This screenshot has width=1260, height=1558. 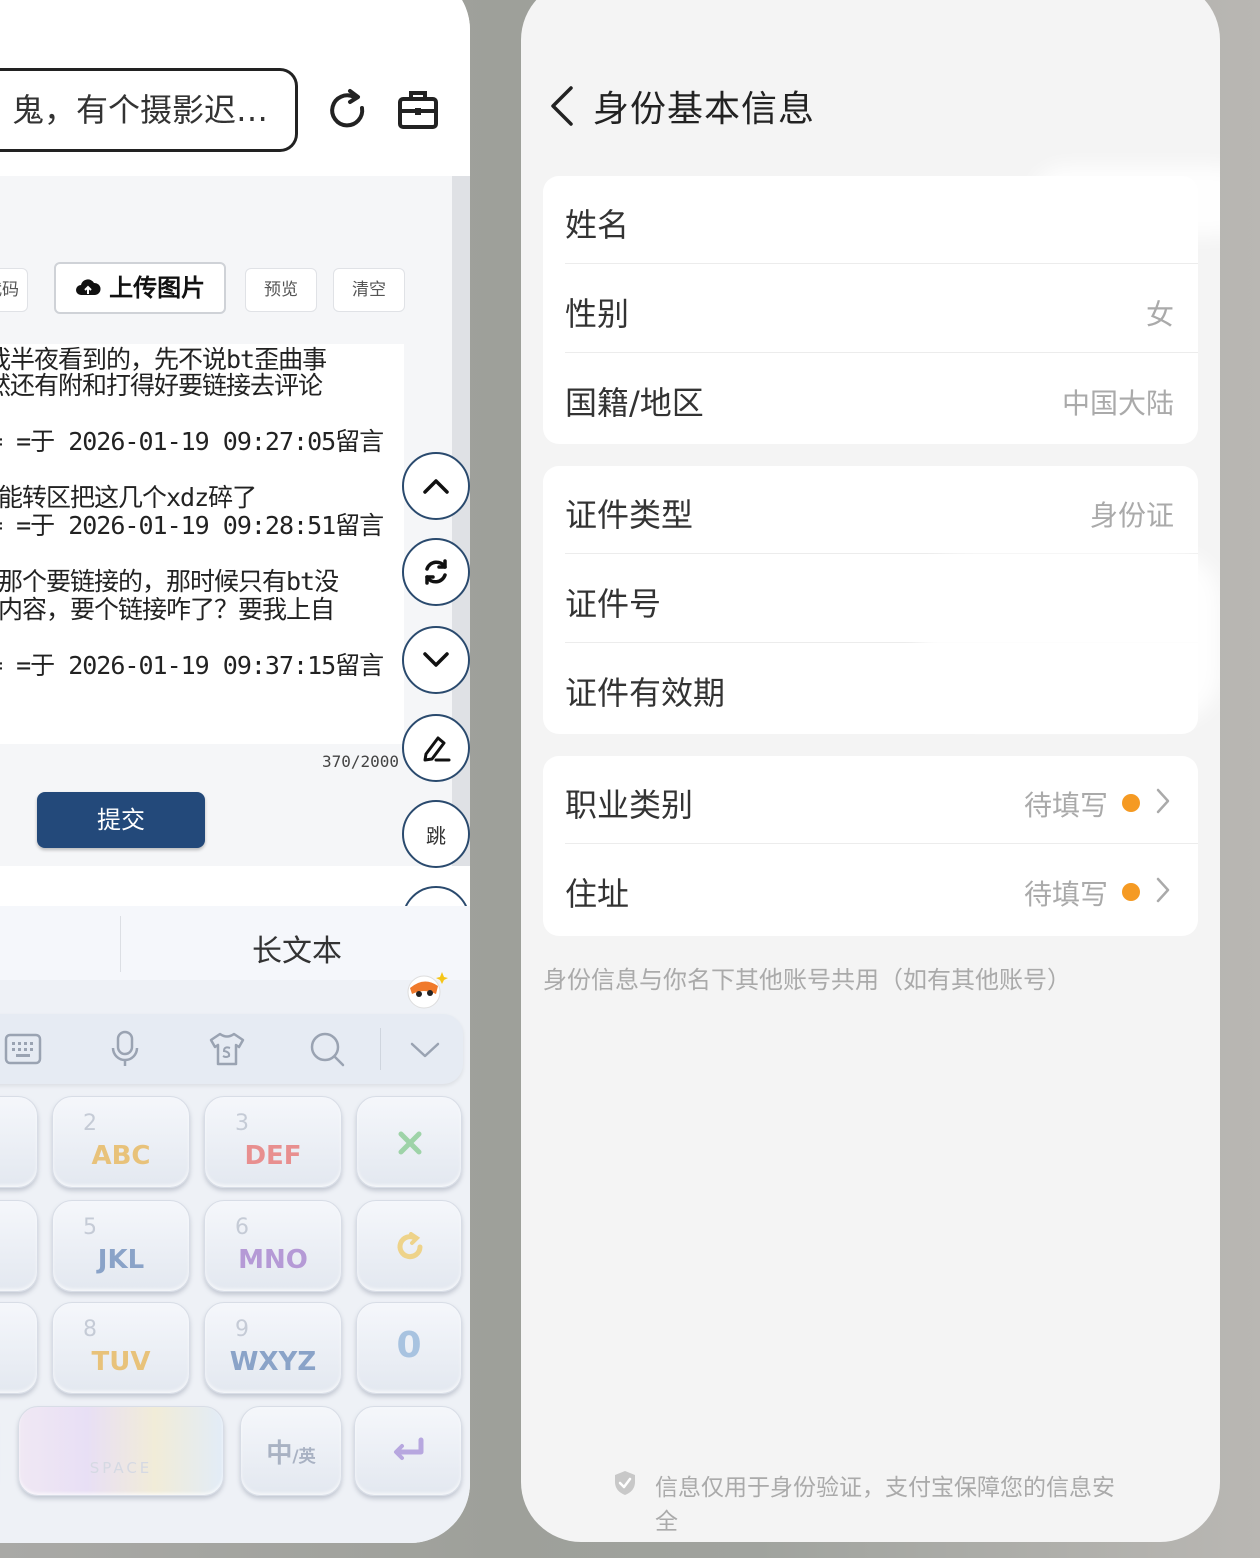 What do you see at coordinates (1159, 314) in the screenshot?
I see `row-value: 女` at bounding box center [1159, 314].